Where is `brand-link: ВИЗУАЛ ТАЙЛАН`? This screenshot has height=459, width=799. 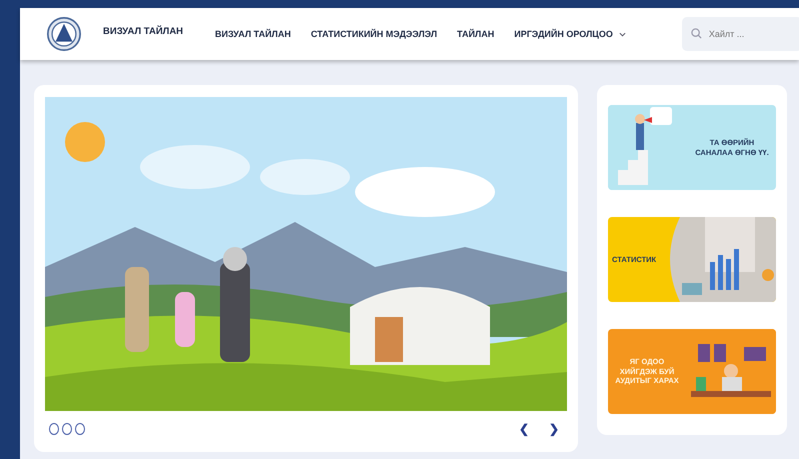
brand-link: ВИЗУАЛ ТАЙЛАН is located at coordinates (143, 31).